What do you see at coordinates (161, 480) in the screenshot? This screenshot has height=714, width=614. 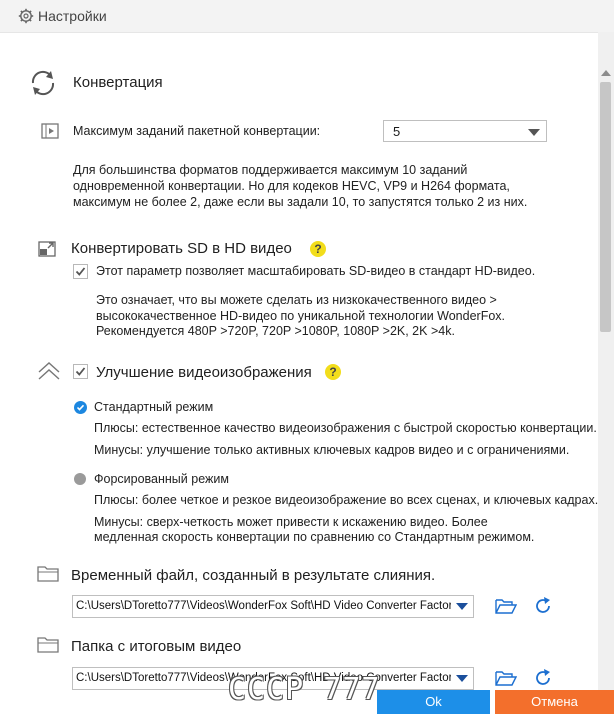 I see `forced-mode-label: Форсированный режим` at bounding box center [161, 480].